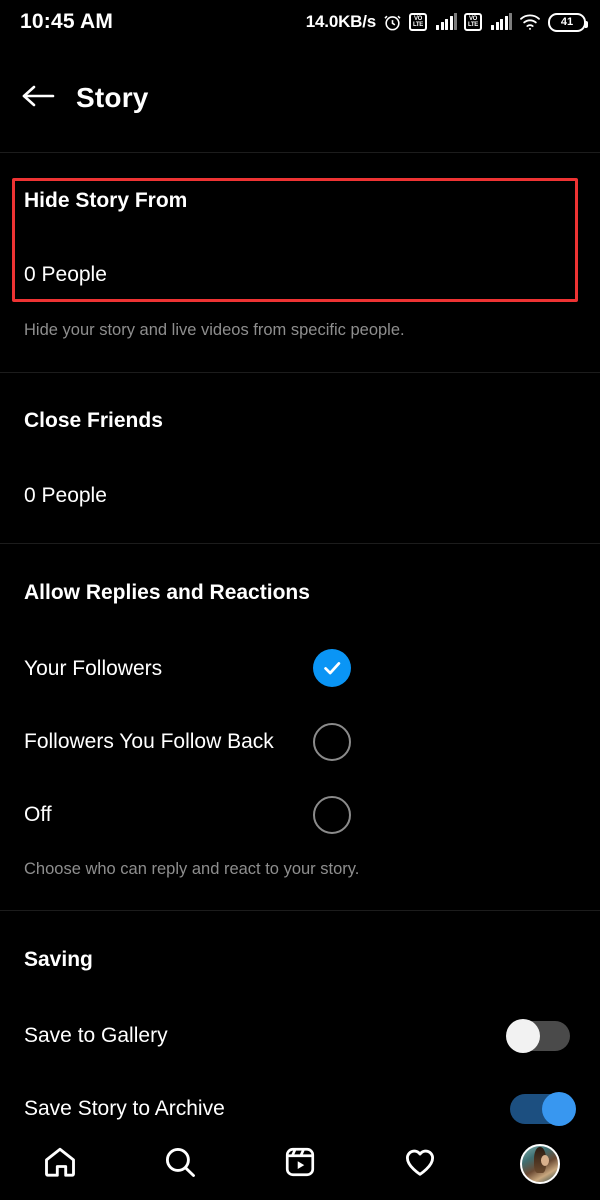 This screenshot has height=1200, width=600. What do you see at coordinates (300, 22) in the screenshot?
I see `status-bar: 10:45 AM 14.0KB/s VO LTE VO LTE 41` at bounding box center [300, 22].